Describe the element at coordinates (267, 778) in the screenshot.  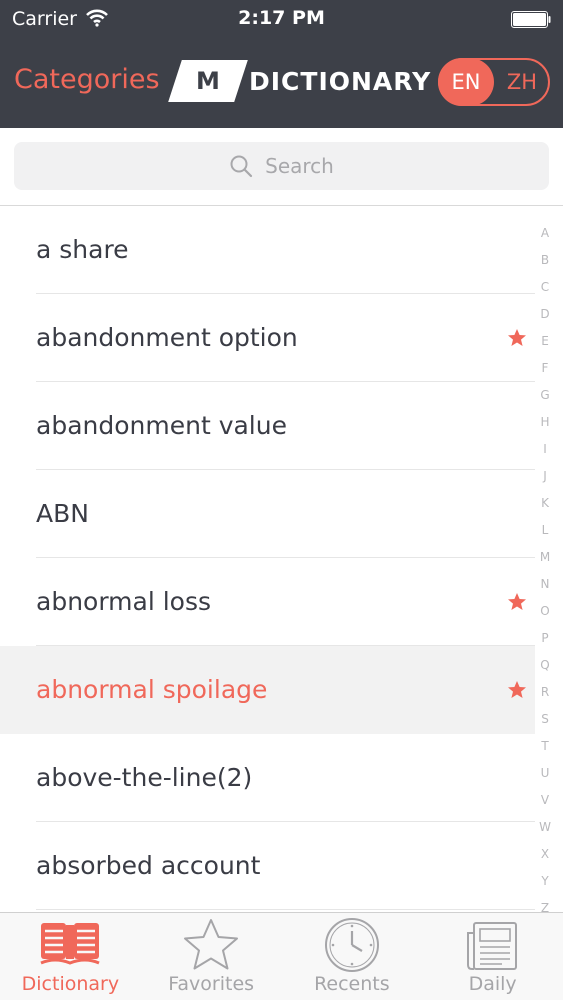
I see `word-row: above-the-line(2)` at that location.